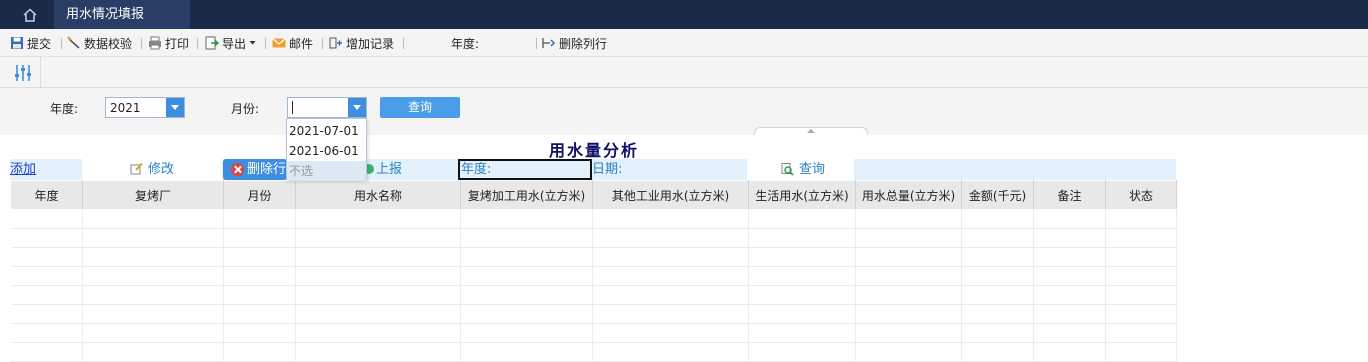  I want to click on month-option: 2021-06-01, so click(326, 151).